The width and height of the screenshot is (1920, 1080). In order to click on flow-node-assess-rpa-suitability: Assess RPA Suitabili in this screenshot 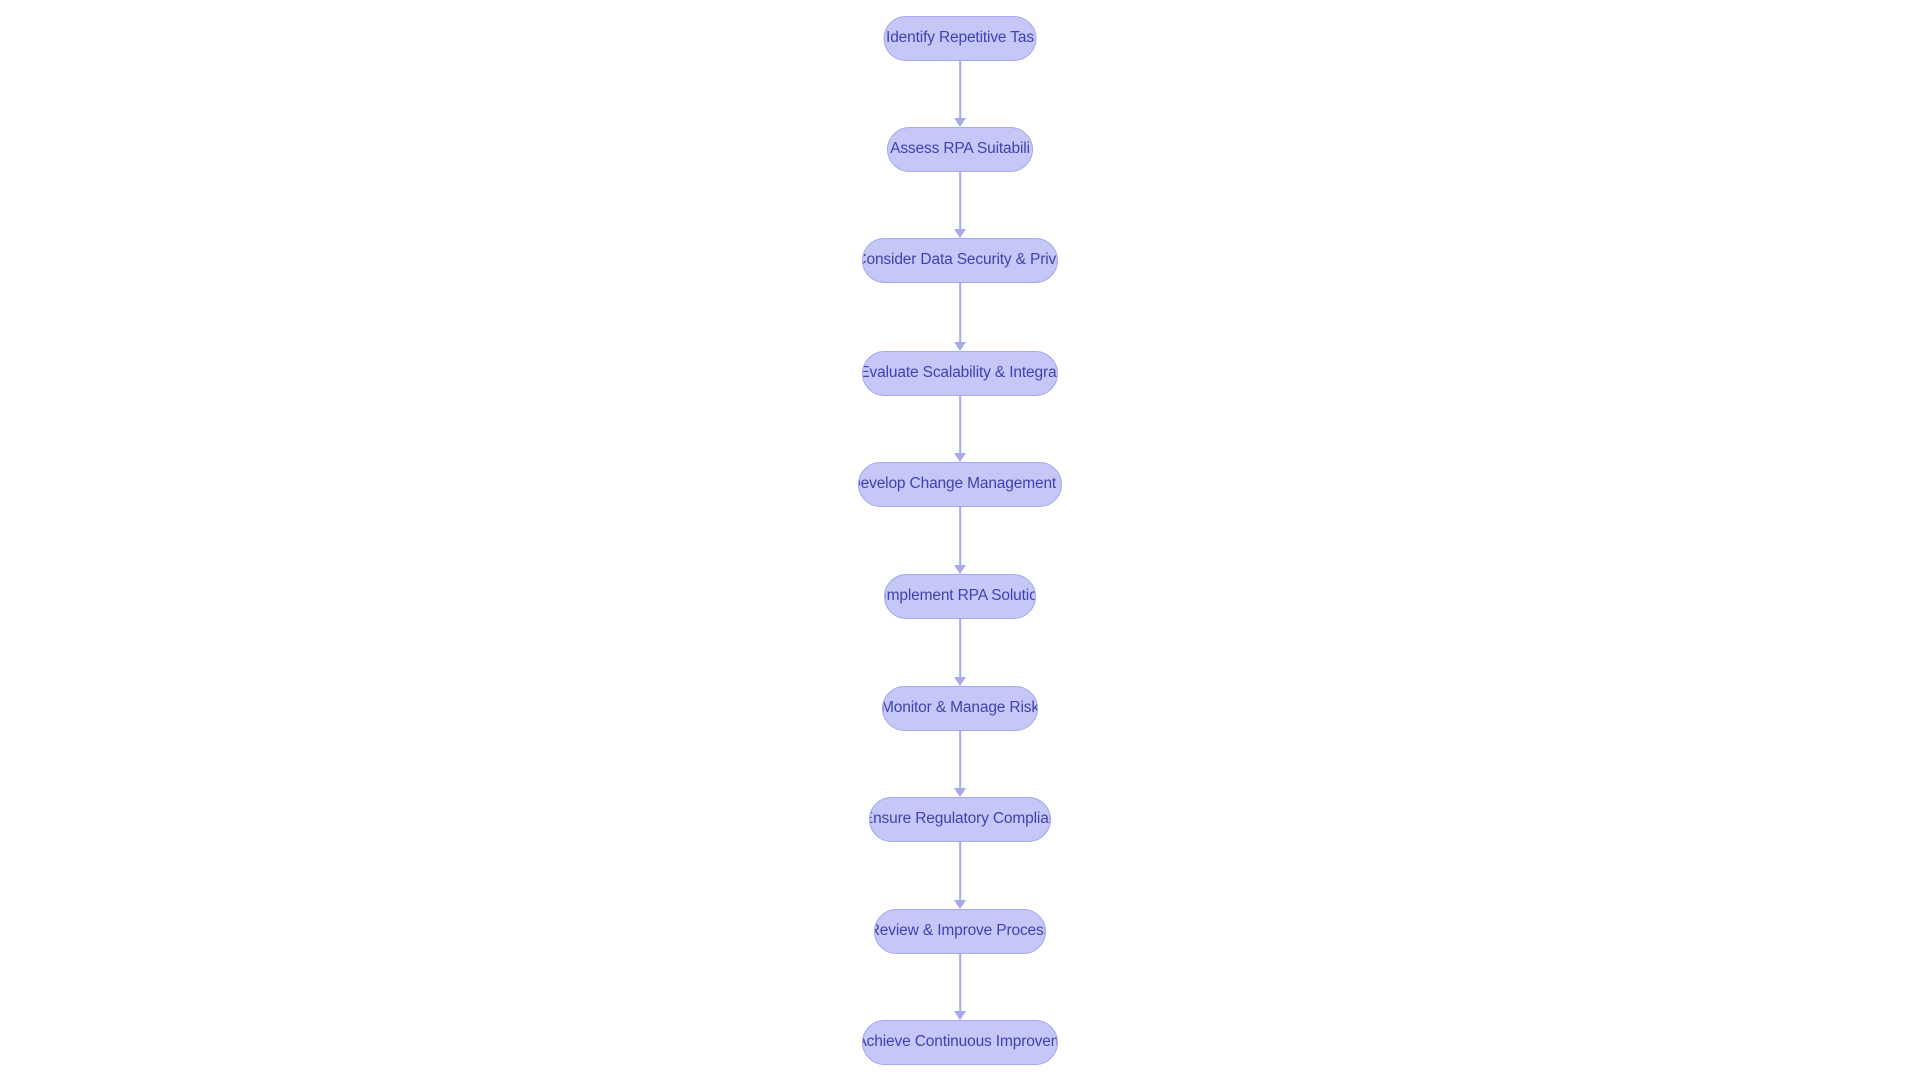, I will do `click(960, 149)`.